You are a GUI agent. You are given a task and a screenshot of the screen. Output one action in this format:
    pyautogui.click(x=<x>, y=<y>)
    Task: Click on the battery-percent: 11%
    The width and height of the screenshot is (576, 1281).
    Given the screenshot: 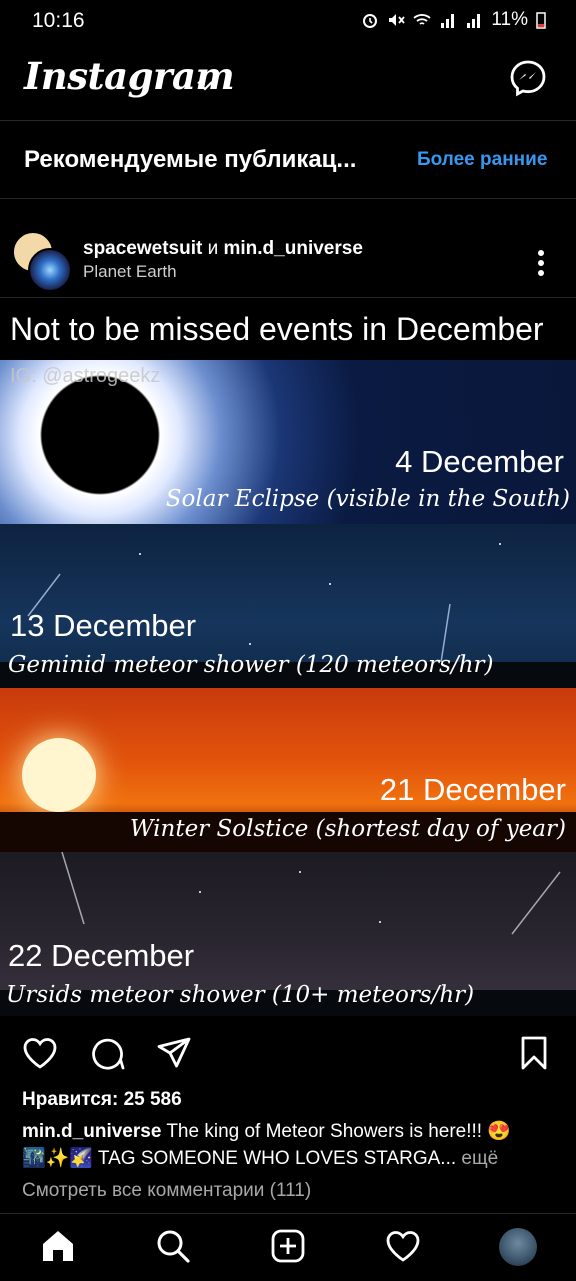 What is the action you would take?
    pyautogui.click(x=509, y=19)
    